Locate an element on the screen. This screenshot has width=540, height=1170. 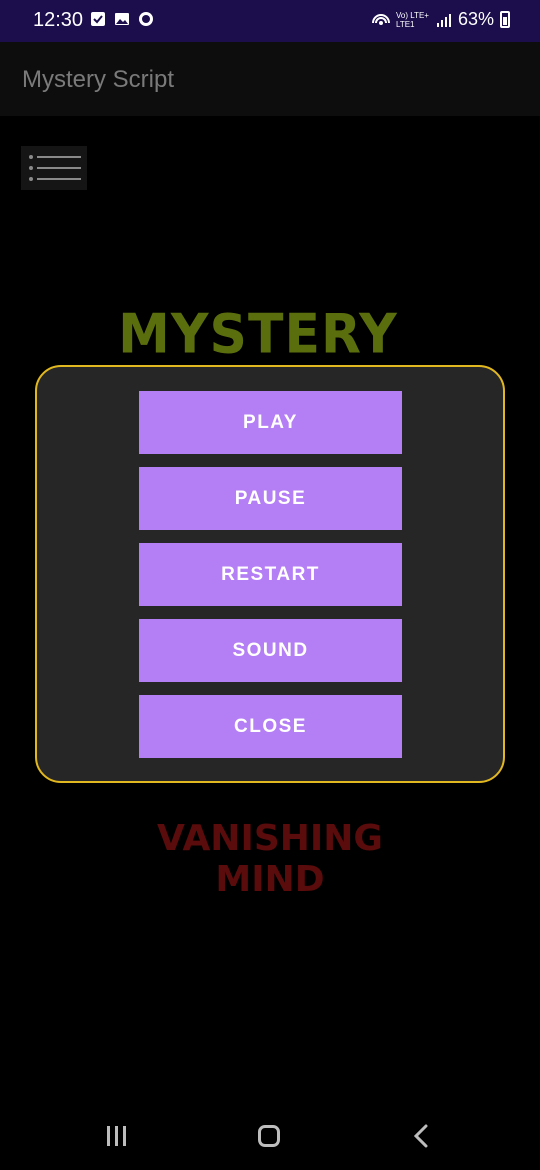
play-button: PLAY is located at coordinates (270, 422).